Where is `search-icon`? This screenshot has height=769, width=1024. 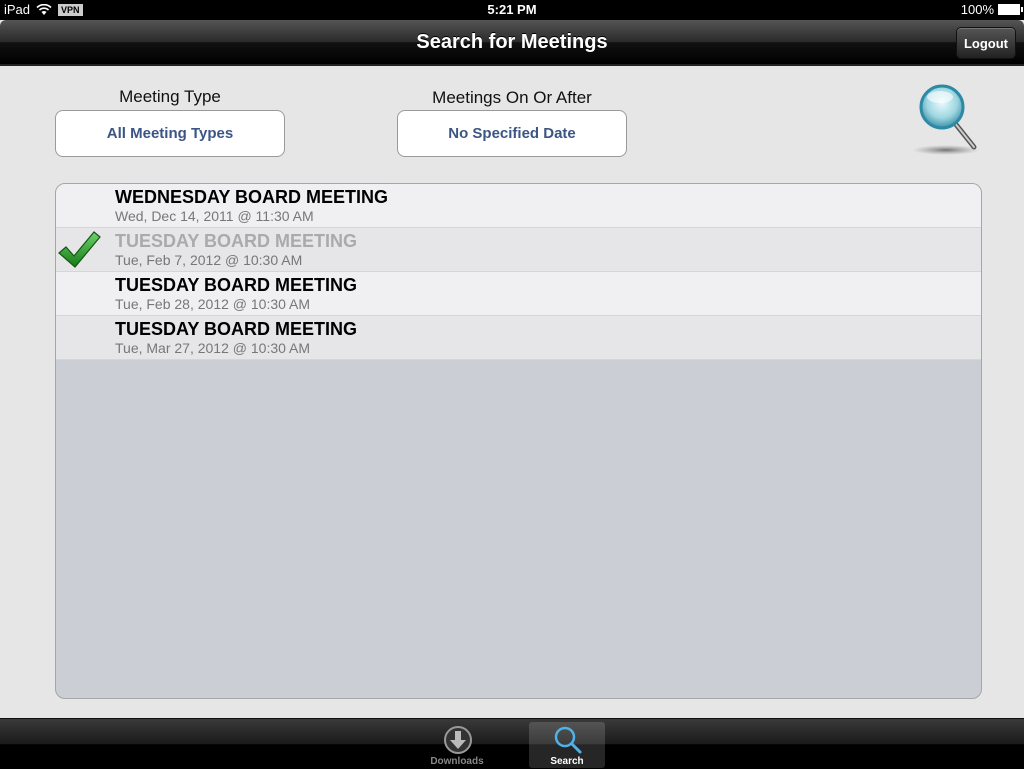
search-icon is located at coordinates (568, 740).